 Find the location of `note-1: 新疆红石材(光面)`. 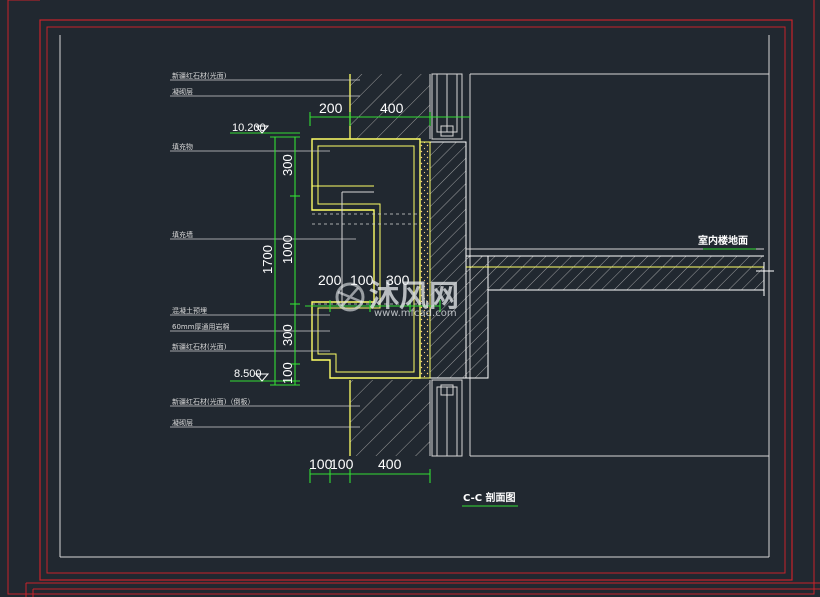

note-1: 新疆红石材(光面) is located at coordinates (199, 75).